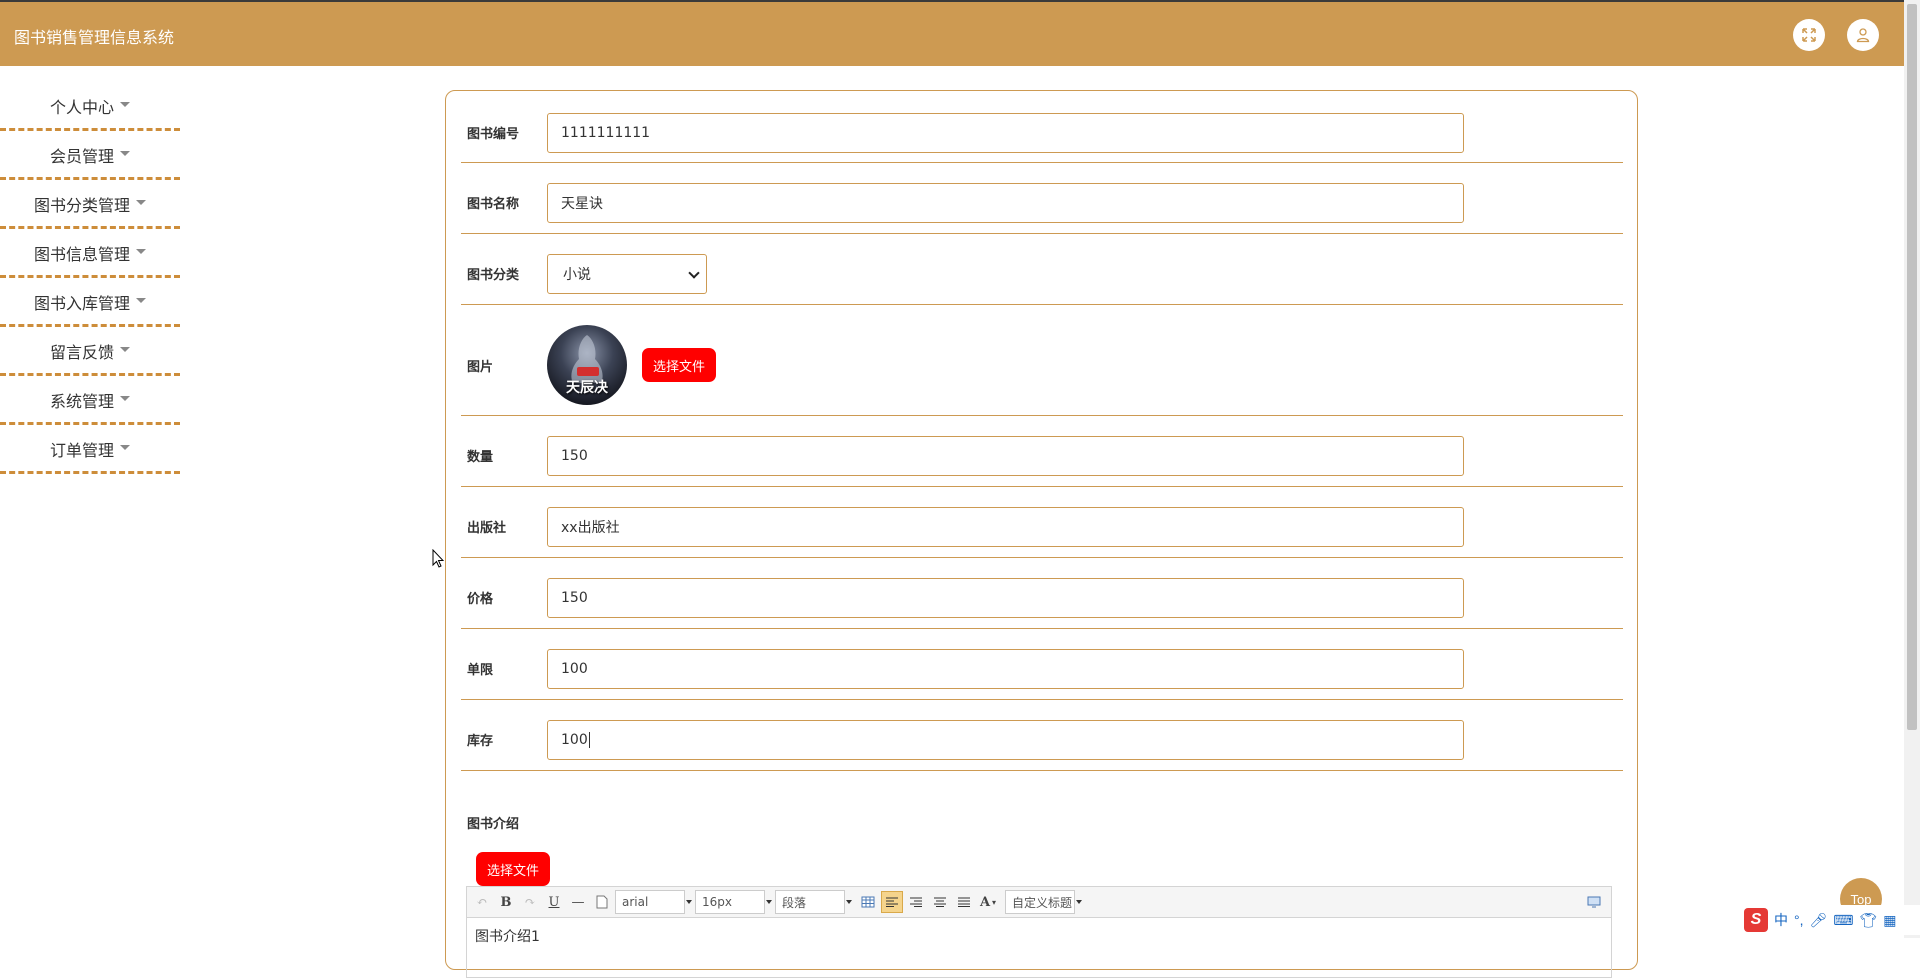 This screenshot has height=978, width=1920. What do you see at coordinates (81, 156) in the screenshot?
I see `sidebar-item-label: 会员管理` at bounding box center [81, 156].